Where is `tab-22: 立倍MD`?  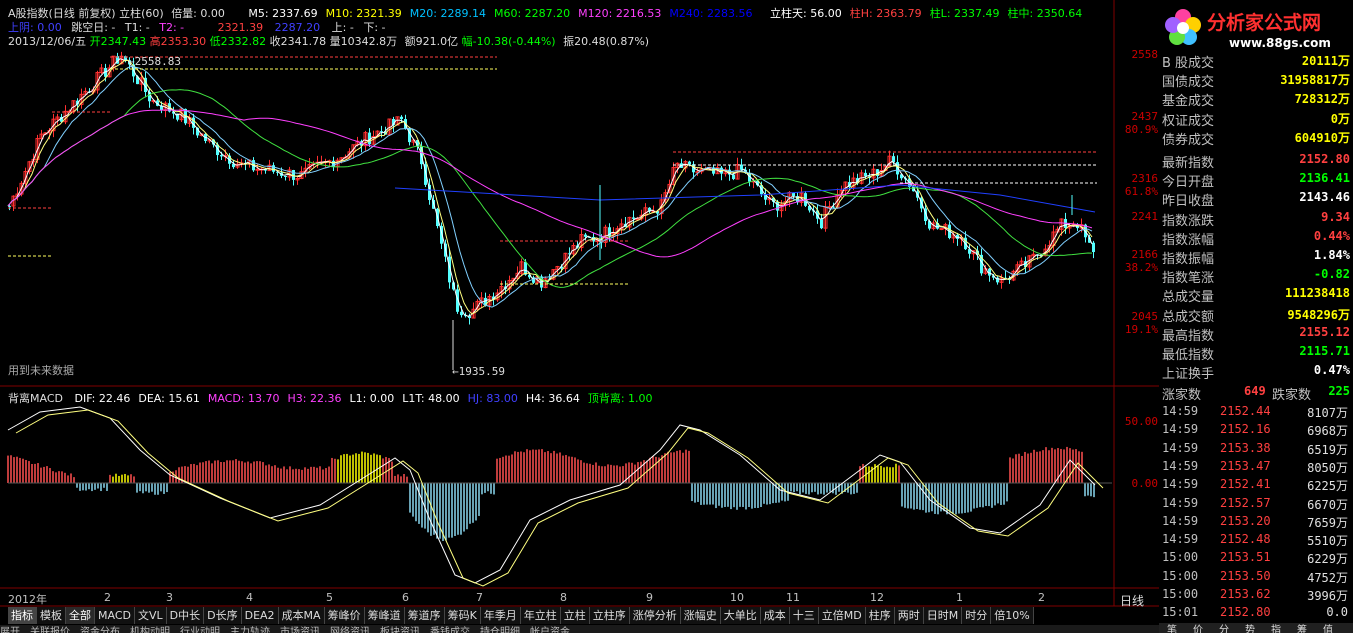
tab-22: 立倍MD is located at coordinates (842, 615).